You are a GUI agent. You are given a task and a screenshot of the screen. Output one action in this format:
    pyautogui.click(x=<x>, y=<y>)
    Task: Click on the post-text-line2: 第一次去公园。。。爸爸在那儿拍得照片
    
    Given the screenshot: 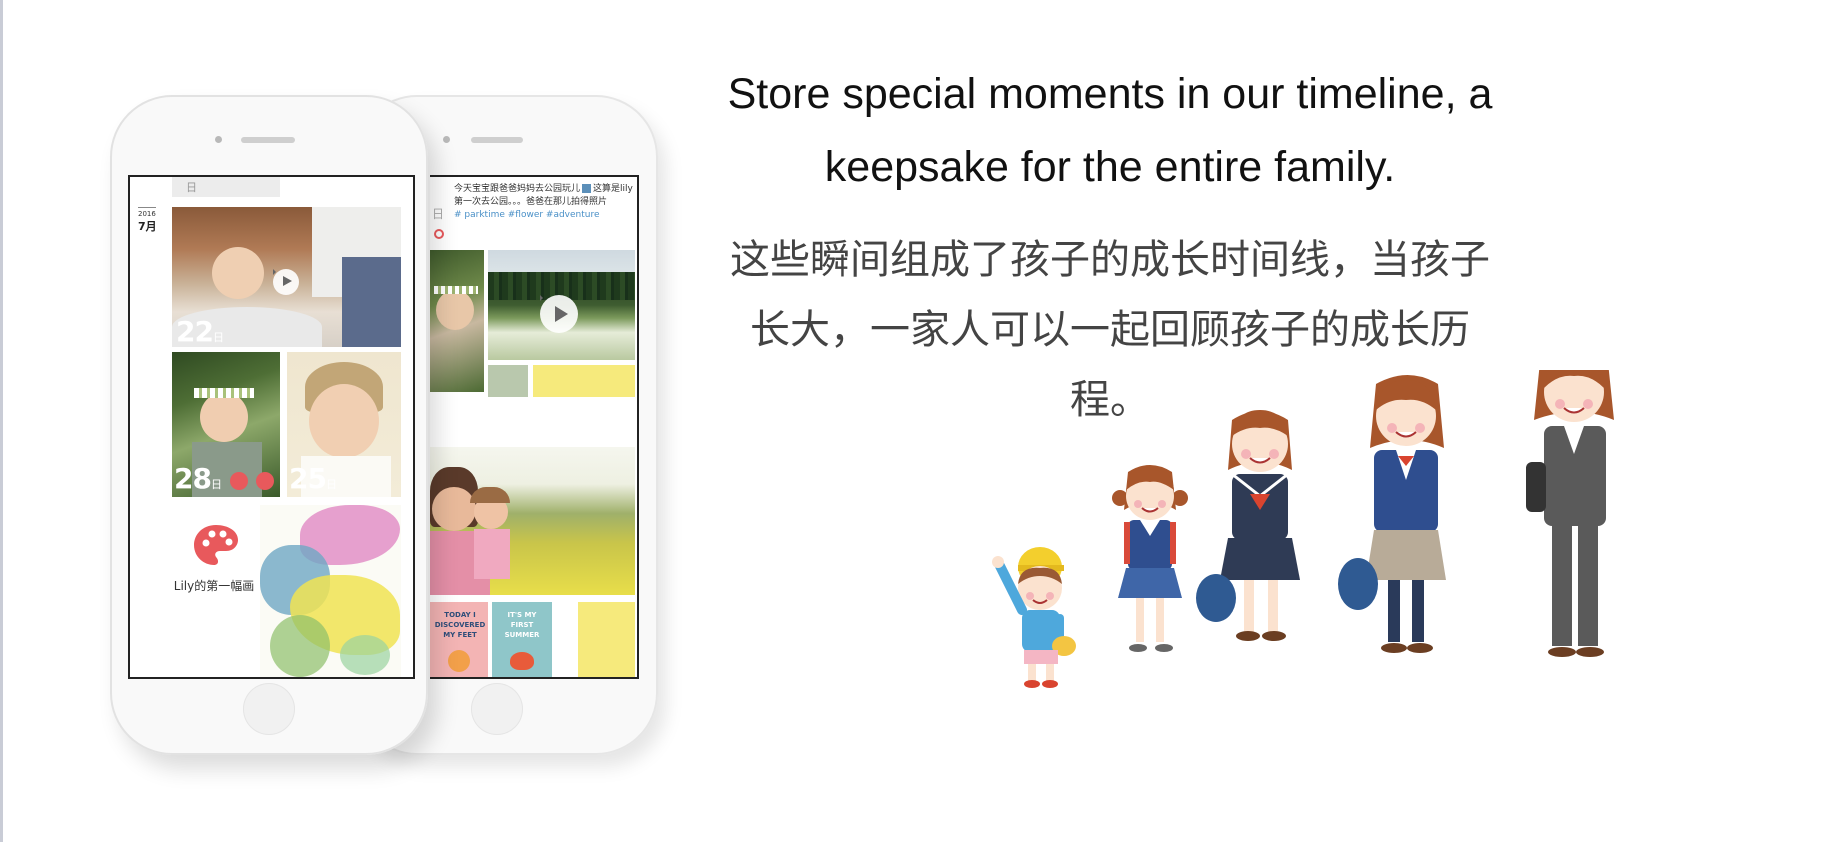 What is the action you would take?
    pyautogui.click(x=531, y=202)
    